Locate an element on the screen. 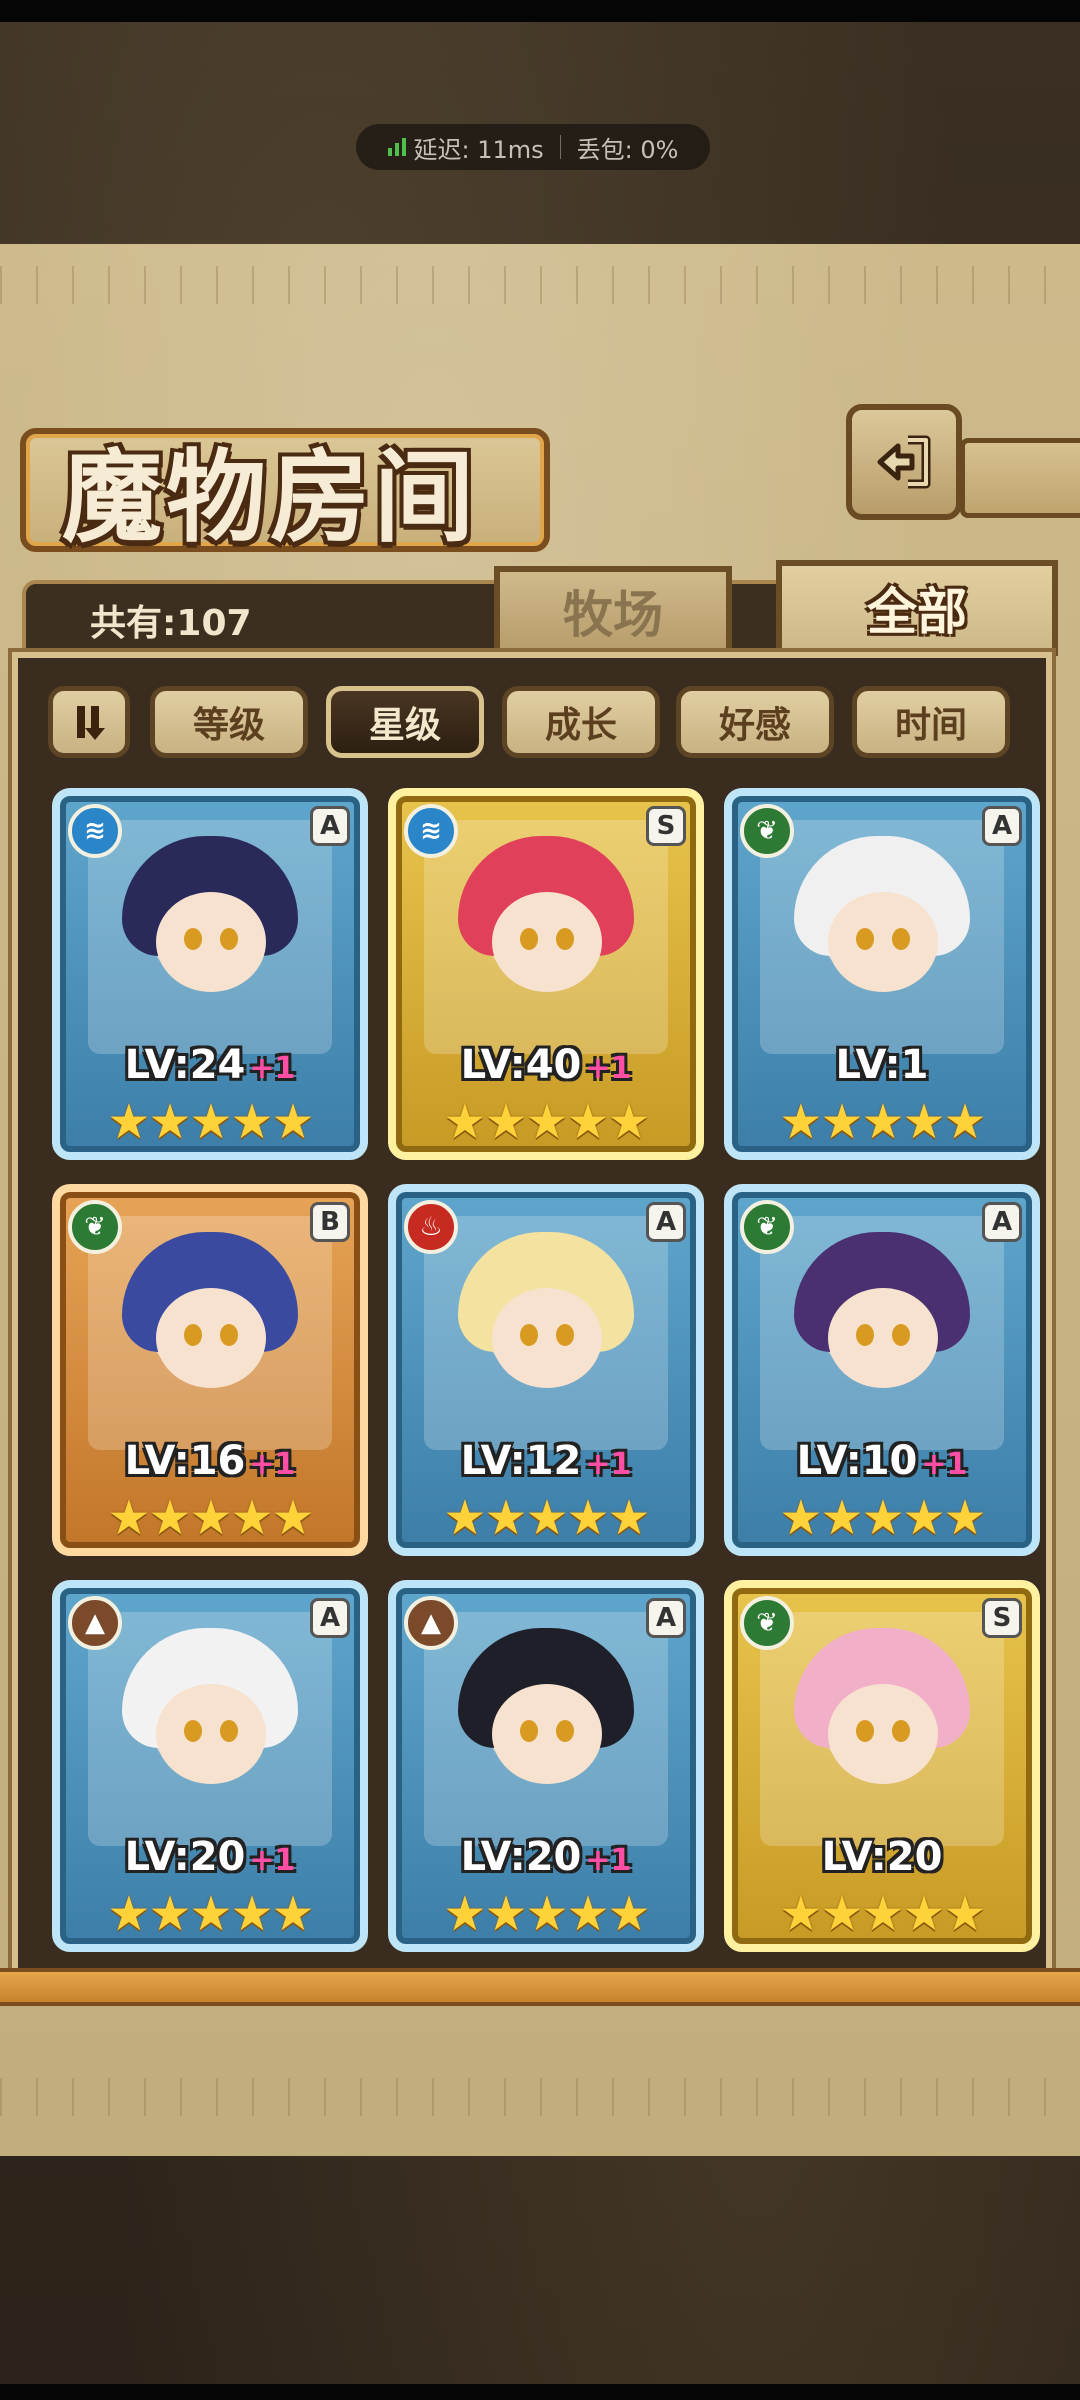 The width and height of the screenshot is (1080, 2400). zigzag-border-top is located at coordinates (540, 285).